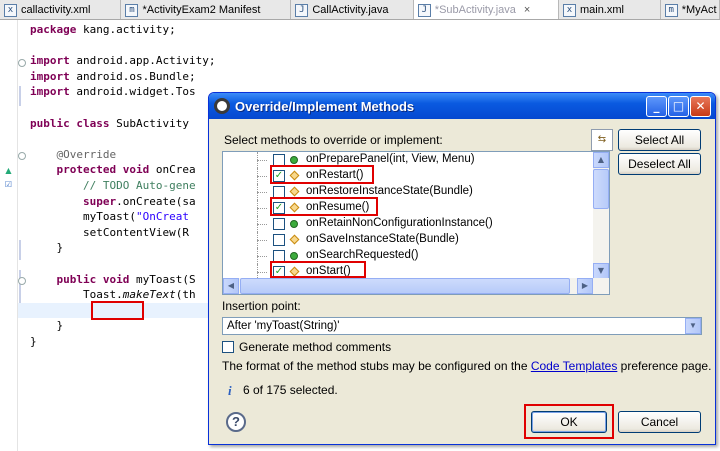 This screenshot has height=451, width=720. What do you see at coordinates (362, 255) in the screenshot?
I see `method-label: onSearchRequested()` at bounding box center [362, 255].